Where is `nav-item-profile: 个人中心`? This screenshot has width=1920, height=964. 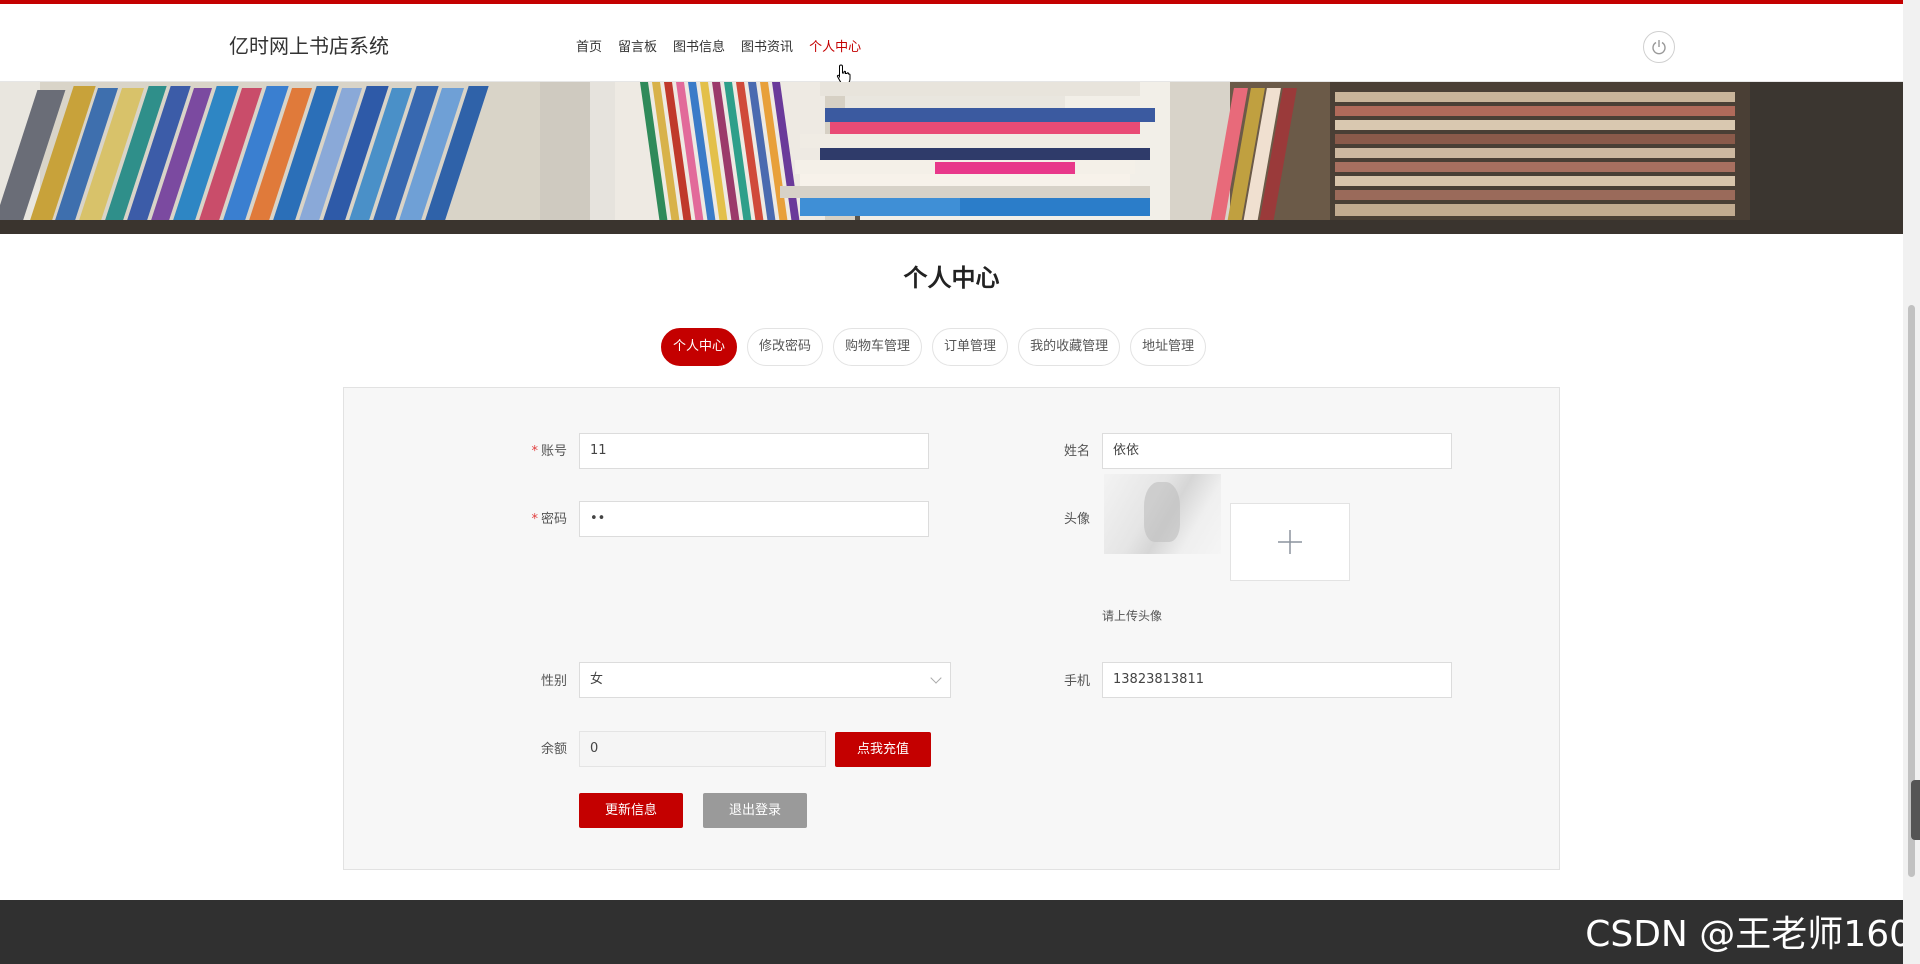
nav-item-profile: 个人中心 is located at coordinates (835, 45).